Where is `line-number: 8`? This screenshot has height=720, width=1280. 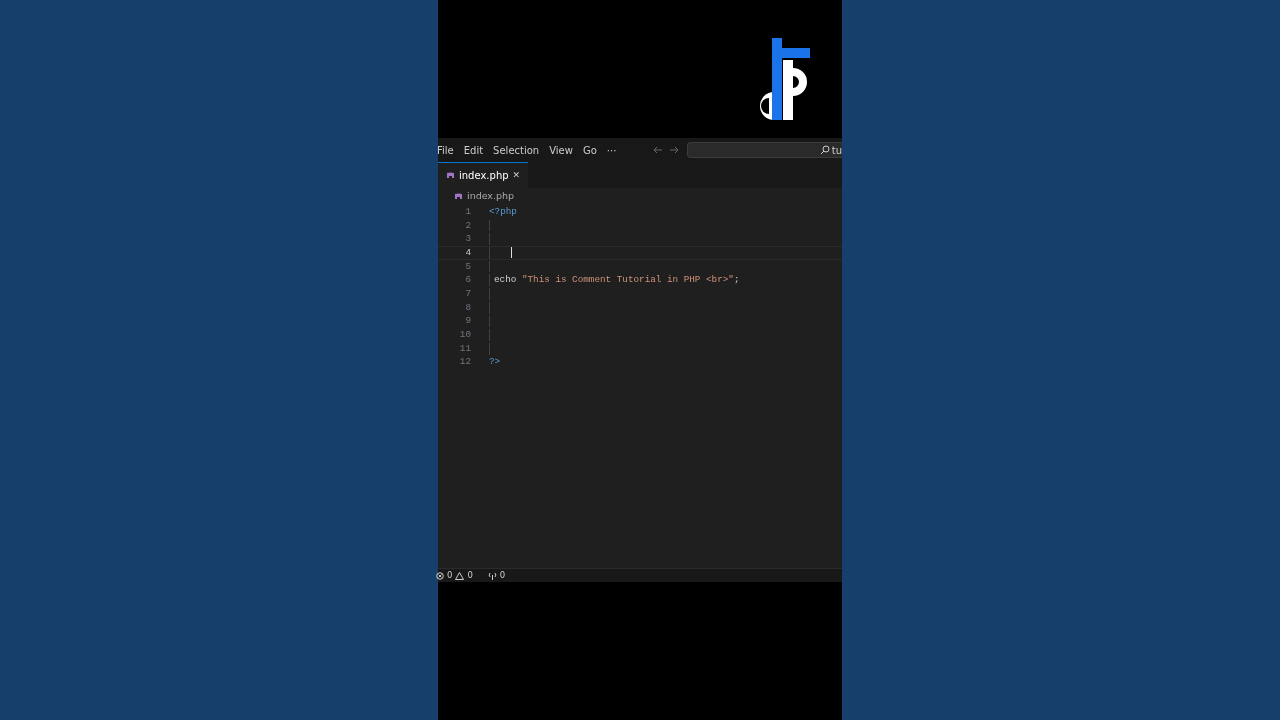
line-number: 8 is located at coordinates (467, 307).